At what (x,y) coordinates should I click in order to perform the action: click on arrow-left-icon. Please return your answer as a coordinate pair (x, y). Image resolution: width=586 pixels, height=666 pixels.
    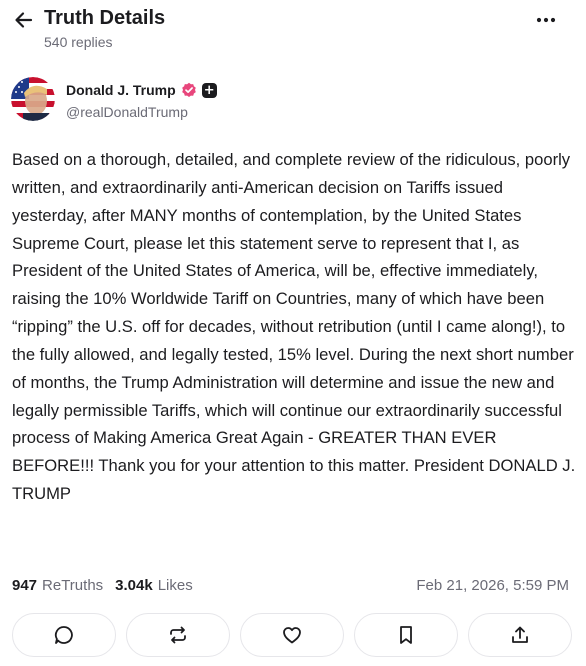
    Looking at the image, I should click on (24, 20).